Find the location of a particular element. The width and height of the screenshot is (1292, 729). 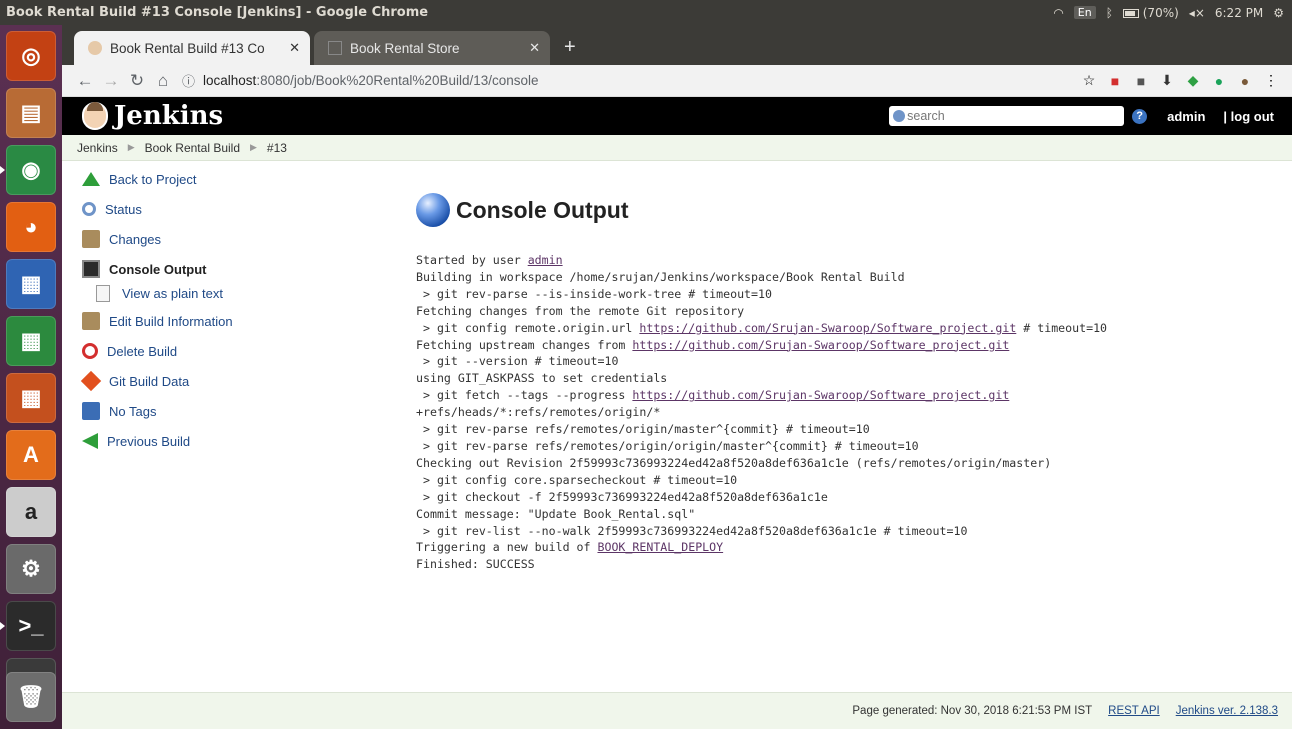

clock: 6:22 PM is located at coordinates (1239, 13).